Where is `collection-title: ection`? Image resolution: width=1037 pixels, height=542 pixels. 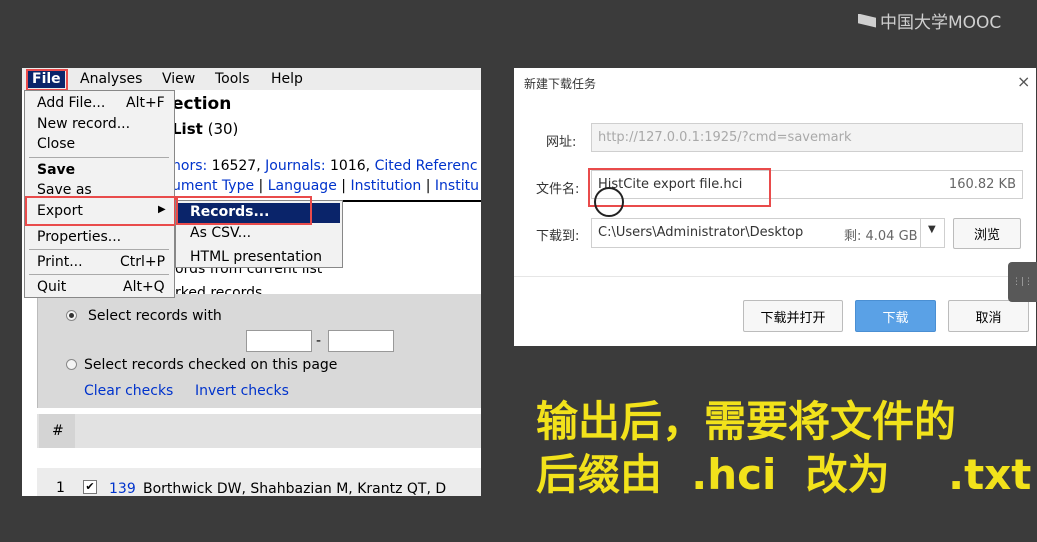 collection-title: ection is located at coordinates (202, 104).